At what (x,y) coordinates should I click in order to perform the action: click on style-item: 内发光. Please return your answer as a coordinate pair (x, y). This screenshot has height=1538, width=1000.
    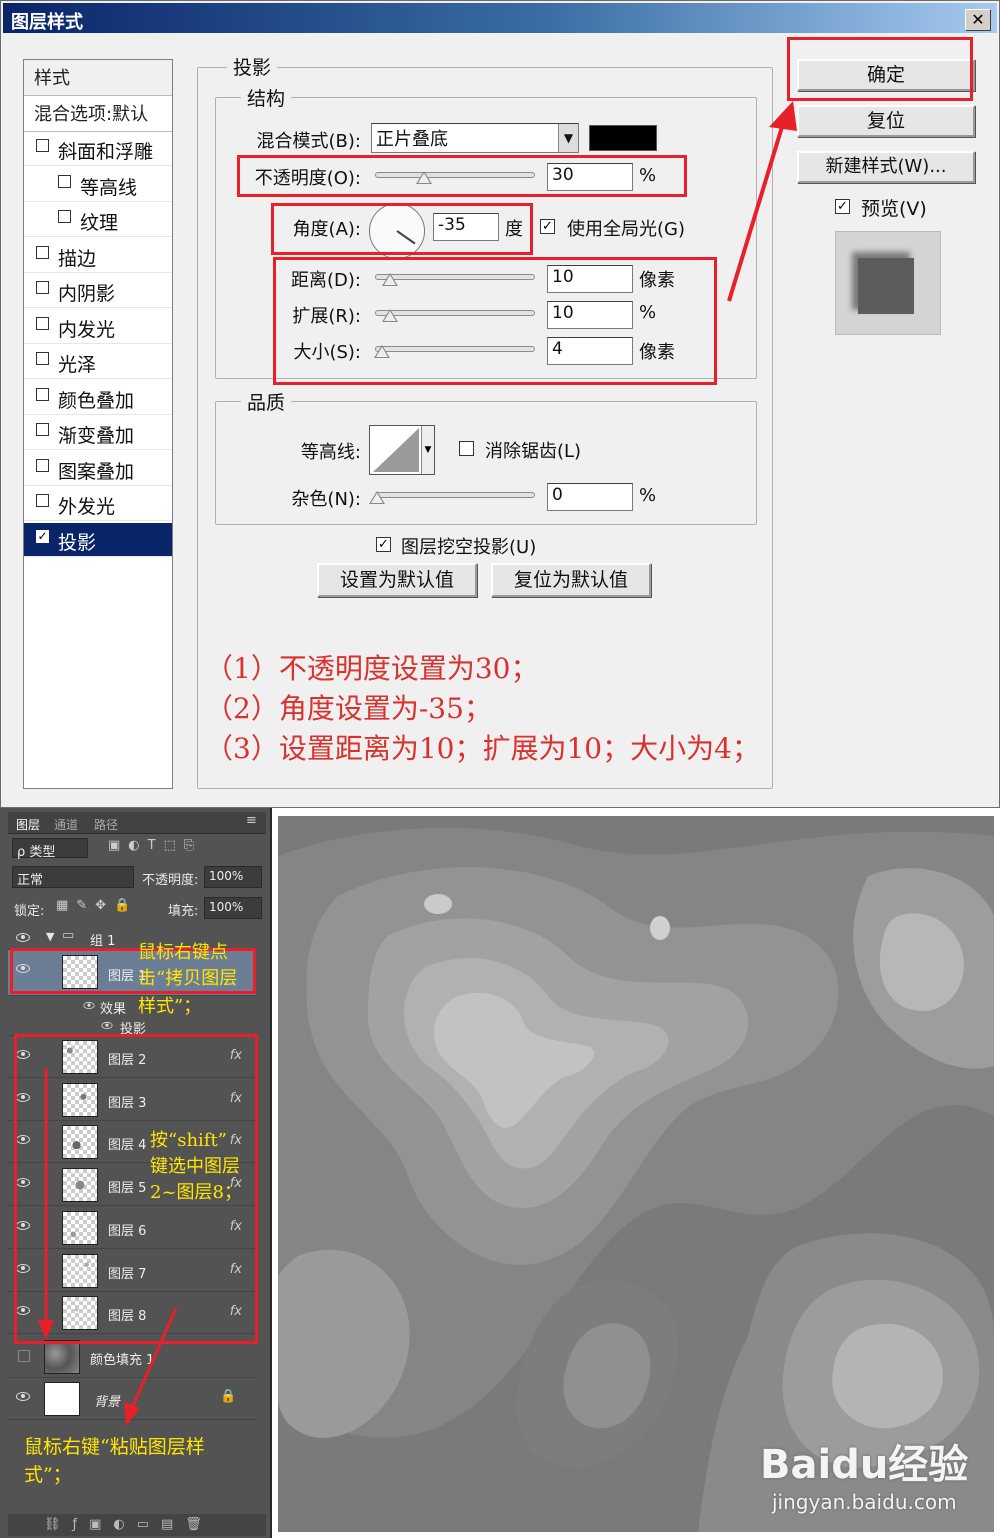
    Looking at the image, I should click on (98, 327).